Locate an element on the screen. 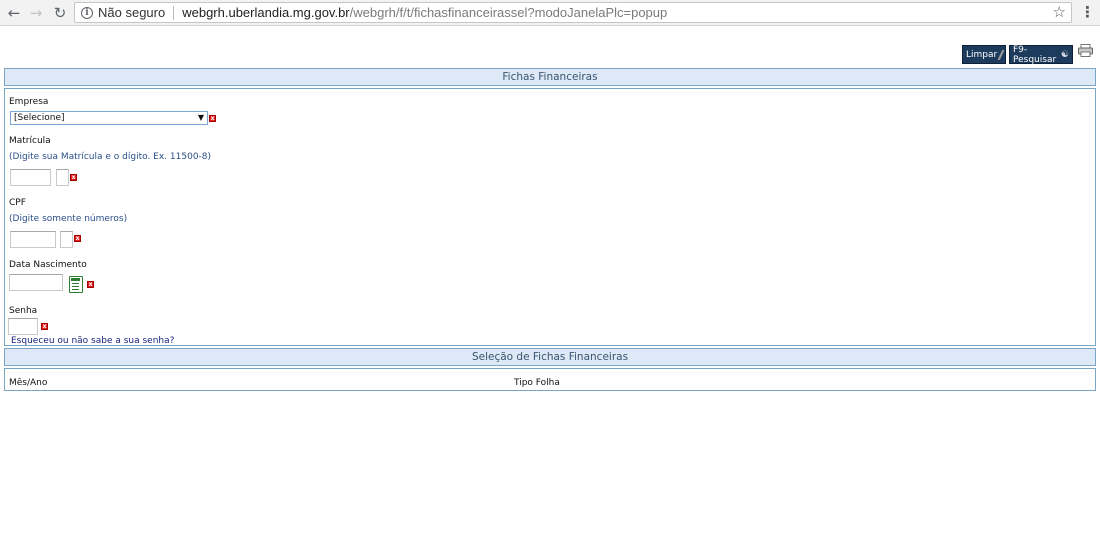 The height and width of the screenshot is (557, 1100). security-label: Não seguro is located at coordinates (132, 12).